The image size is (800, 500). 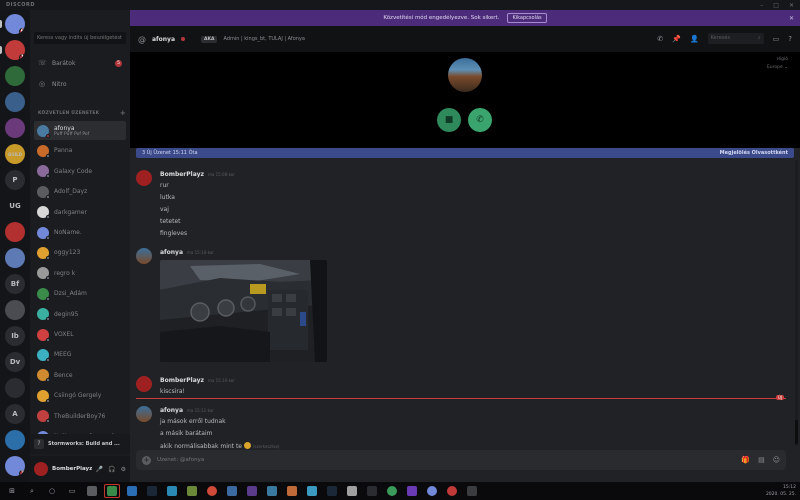 What do you see at coordinates (781, 491) in the screenshot?
I see `taskbar-clock: 15:12 2020. 05. 25.` at bounding box center [781, 491].